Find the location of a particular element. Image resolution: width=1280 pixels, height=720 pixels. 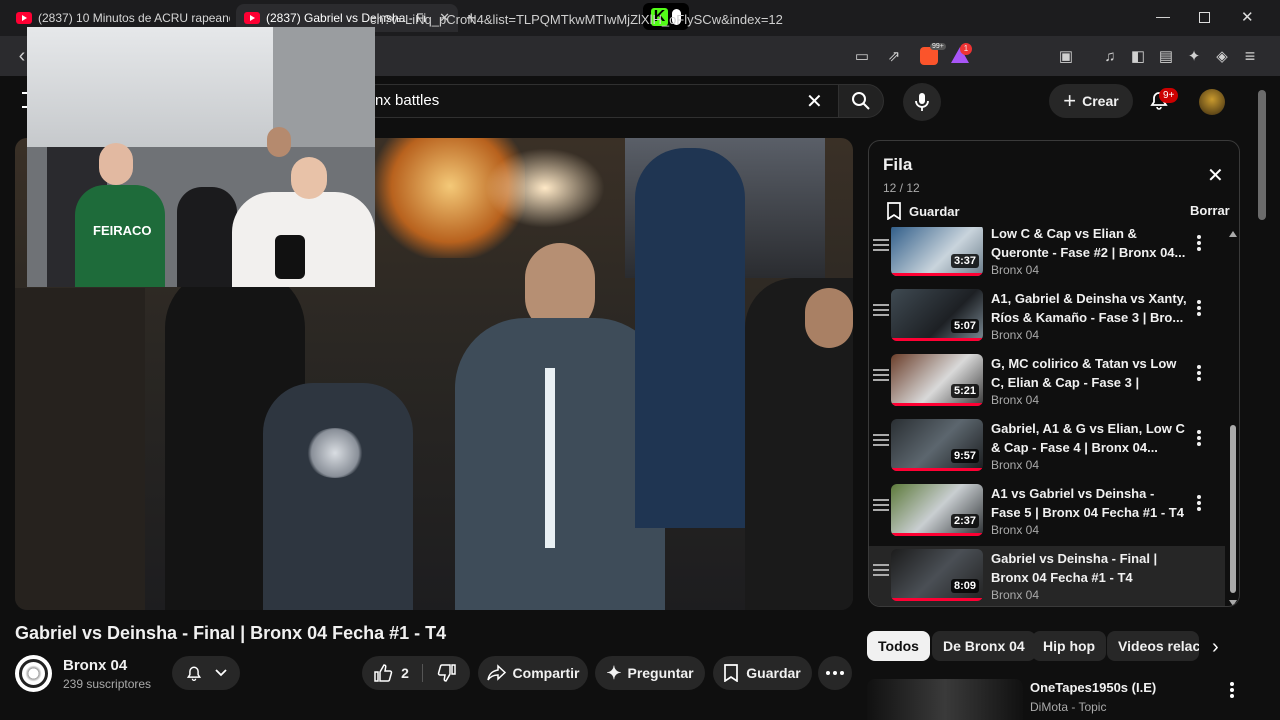

notifications-badge: 9+ is located at coordinates (1169, 95).